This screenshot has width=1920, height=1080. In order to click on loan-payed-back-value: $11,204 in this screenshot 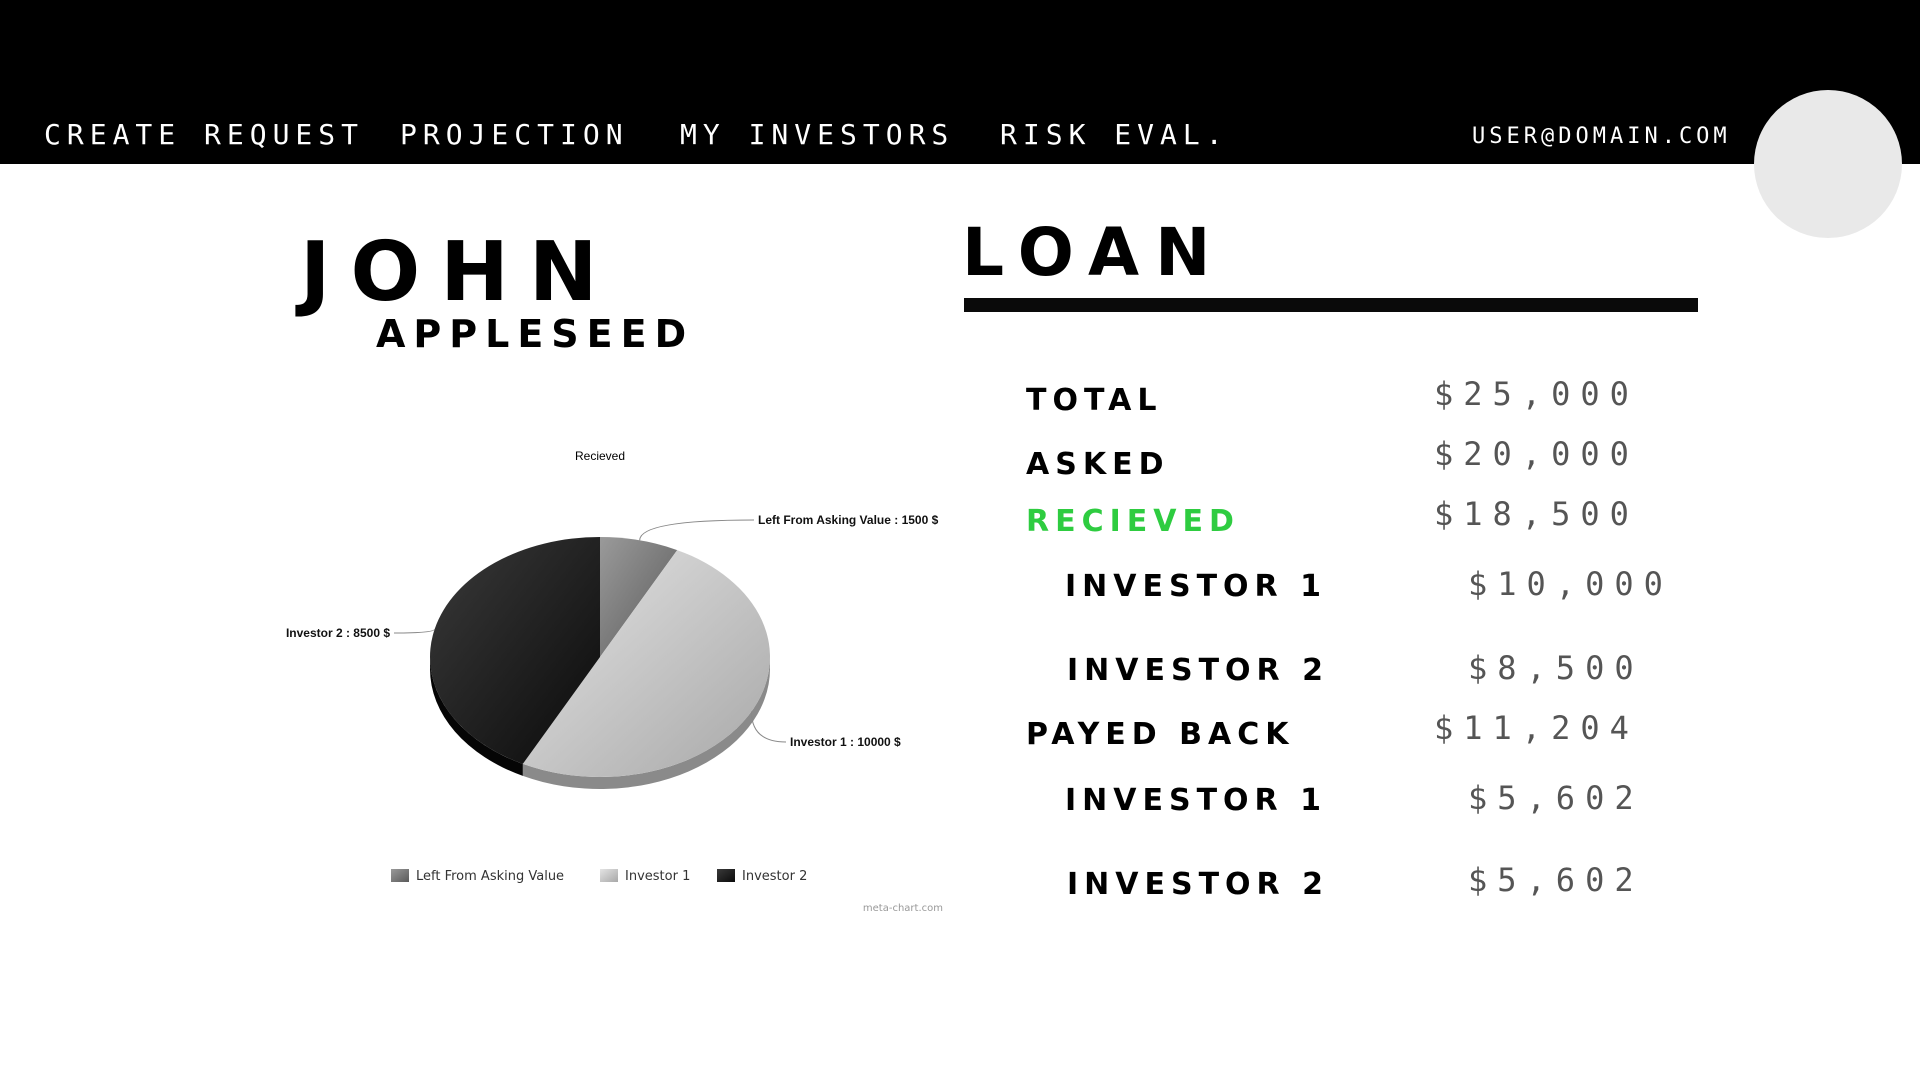, I will do `click(1536, 728)`.